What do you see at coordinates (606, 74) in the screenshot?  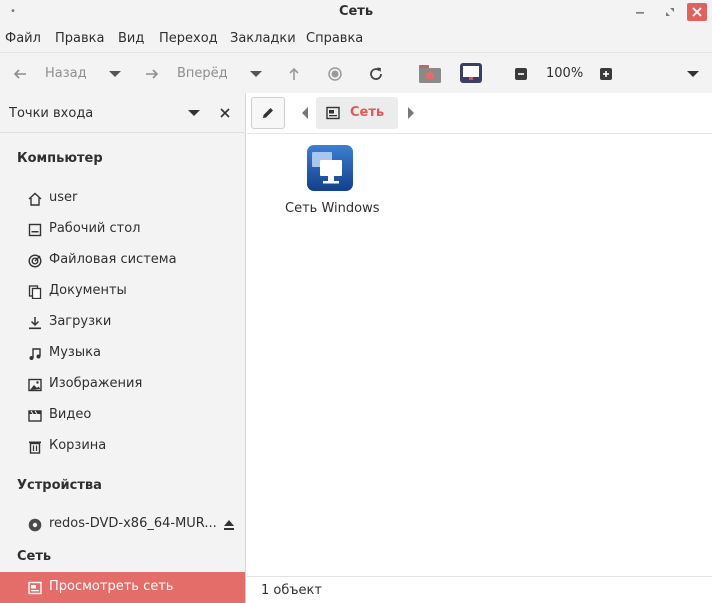 I see `zoom-in-icon` at bounding box center [606, 74].